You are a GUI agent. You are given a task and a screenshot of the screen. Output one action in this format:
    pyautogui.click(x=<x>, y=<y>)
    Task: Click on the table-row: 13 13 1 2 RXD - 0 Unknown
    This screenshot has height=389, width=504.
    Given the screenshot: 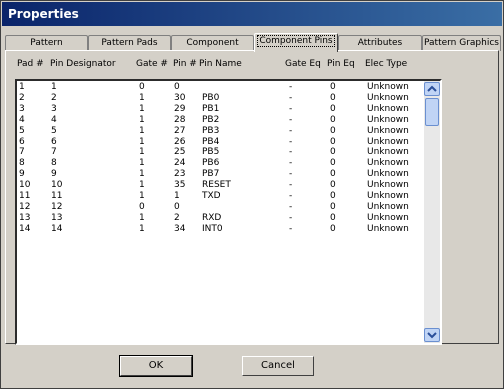 What is the action you would take?
    pyautogui.click(x=219, y=218)
    